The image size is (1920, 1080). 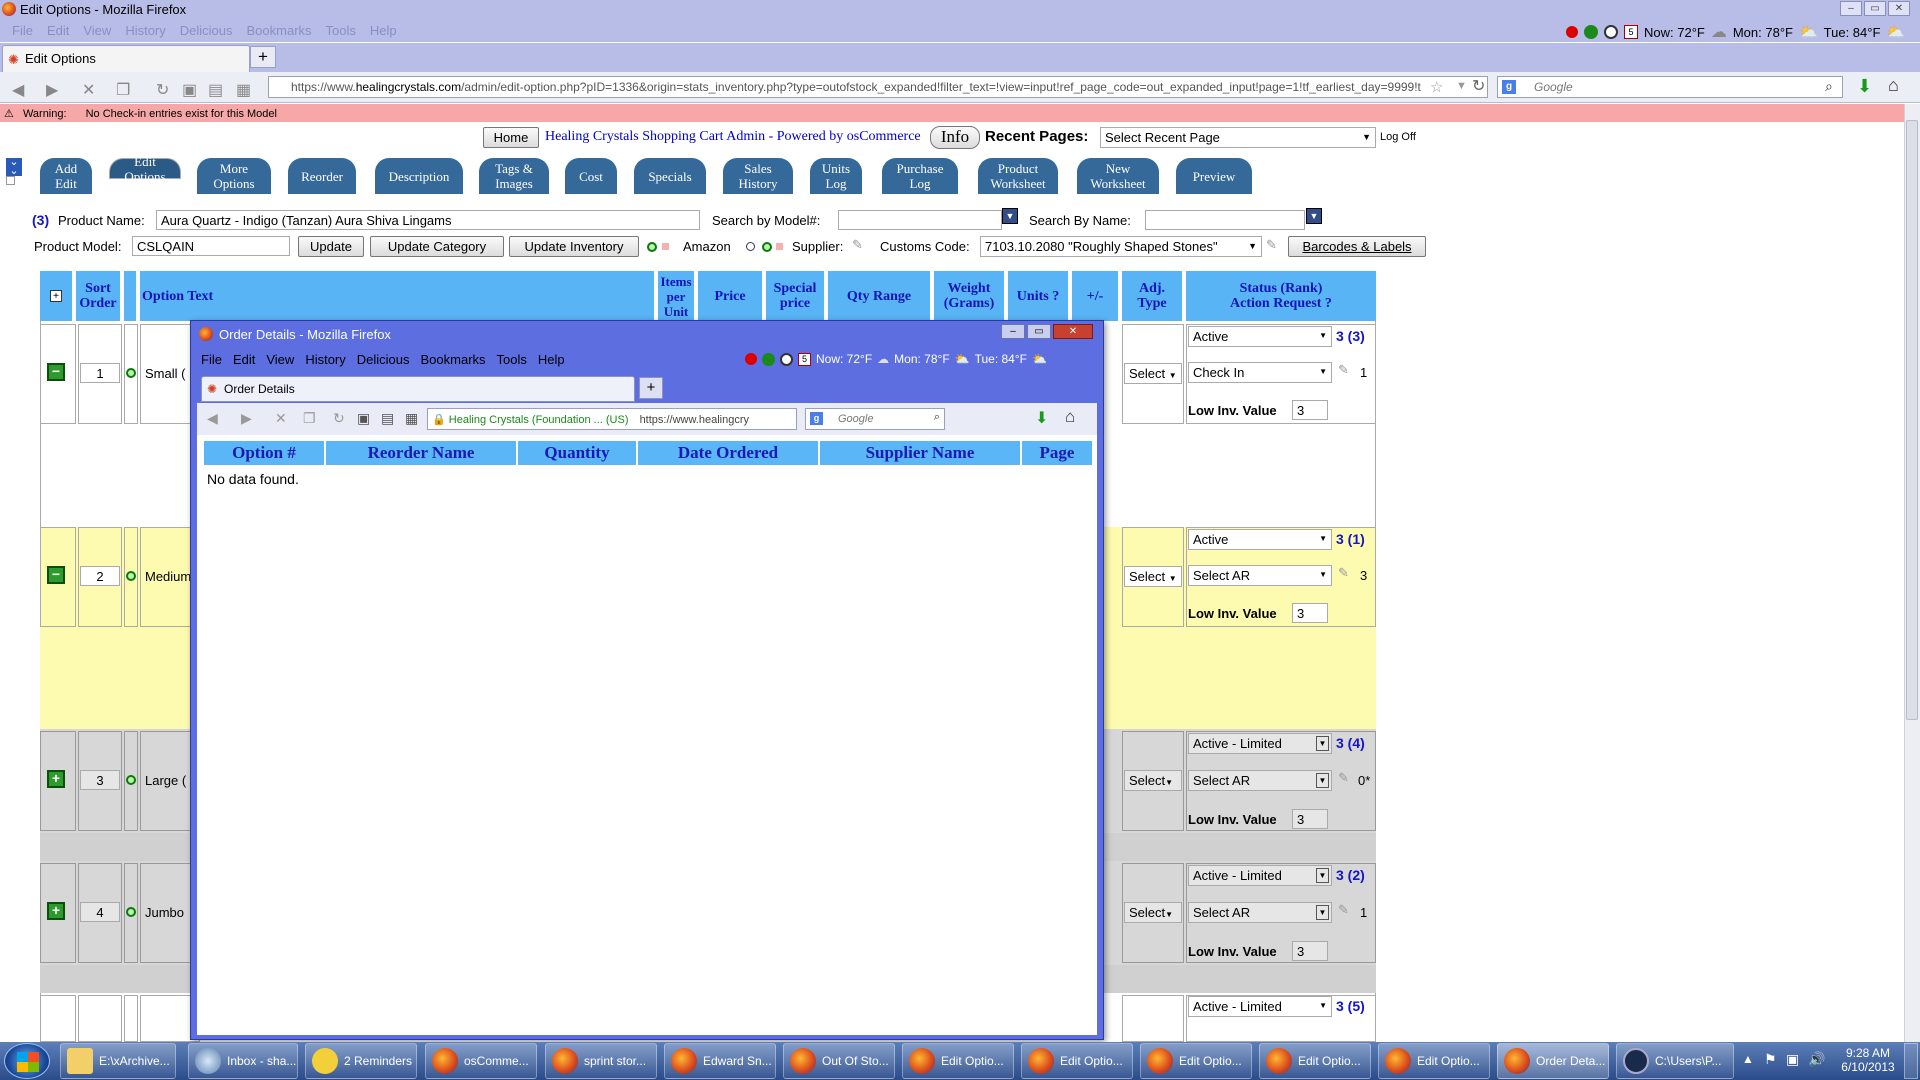 I want to click on status-select: Active ▼, so click(x=1260, y=539).